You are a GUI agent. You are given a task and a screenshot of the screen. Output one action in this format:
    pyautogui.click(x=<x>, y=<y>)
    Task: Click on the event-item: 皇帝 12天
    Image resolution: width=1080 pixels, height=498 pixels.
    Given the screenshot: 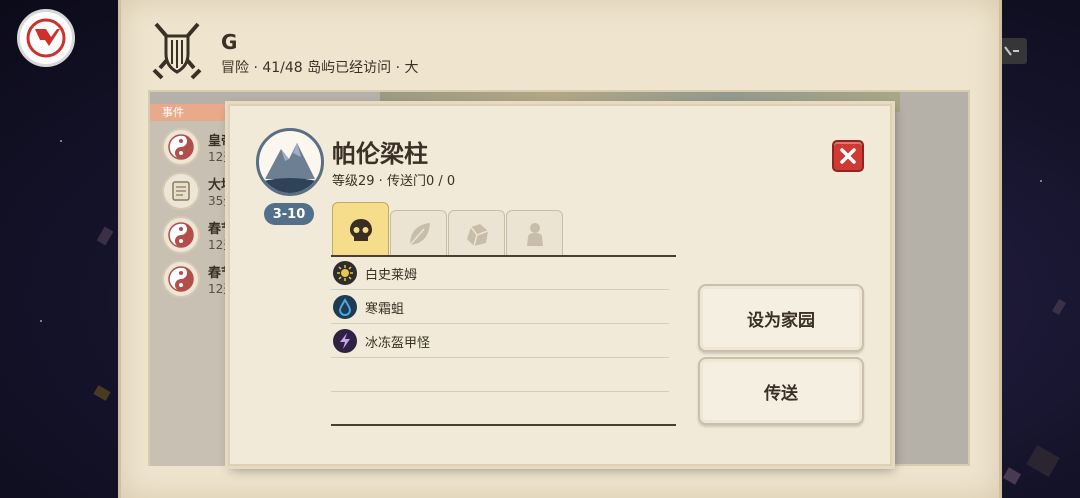 What is the action you would take?
    pyautogui.click(x=197, y=149)
    